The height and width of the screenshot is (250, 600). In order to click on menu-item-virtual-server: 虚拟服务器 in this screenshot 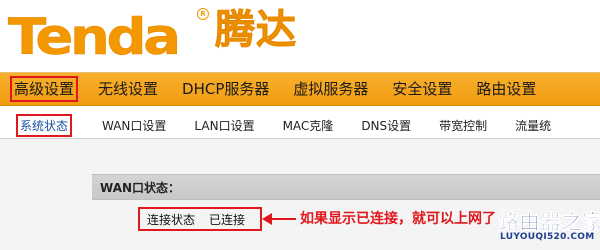, I will do `click(330, 89)`.